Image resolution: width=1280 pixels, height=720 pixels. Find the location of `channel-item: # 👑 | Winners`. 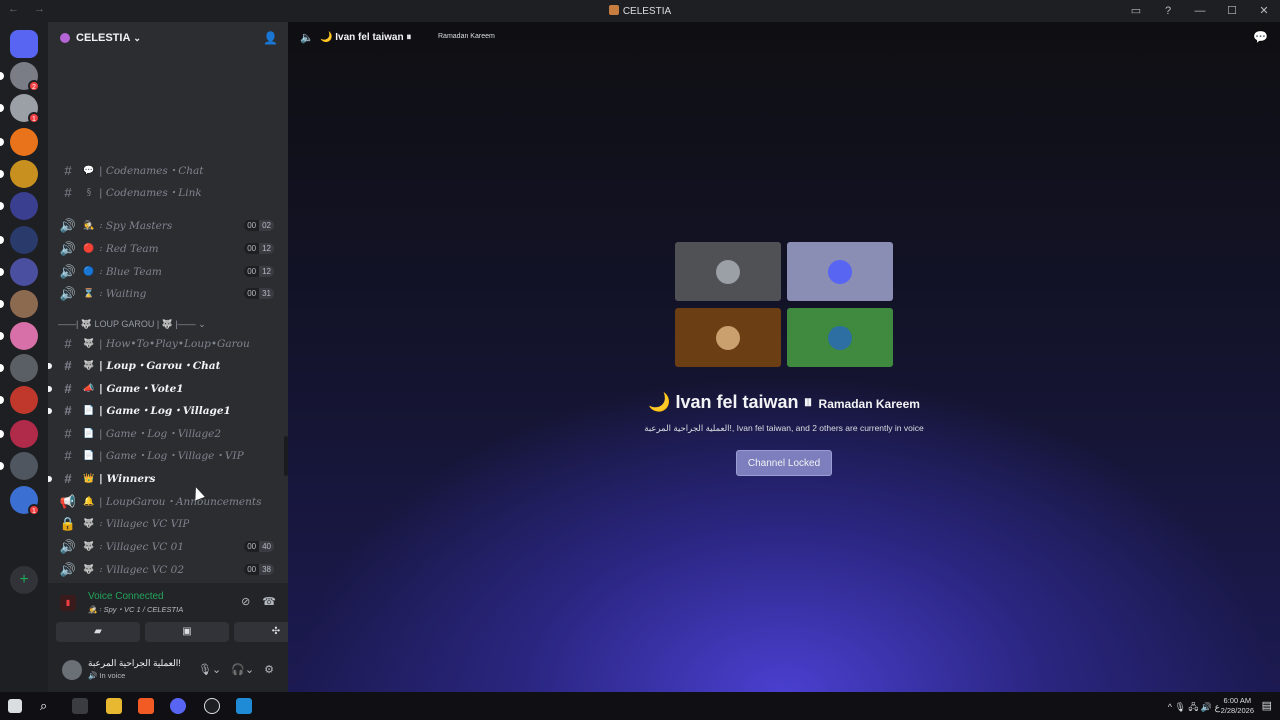

channel-item: # 👑 | Winners is located at coordinates (164, 478).